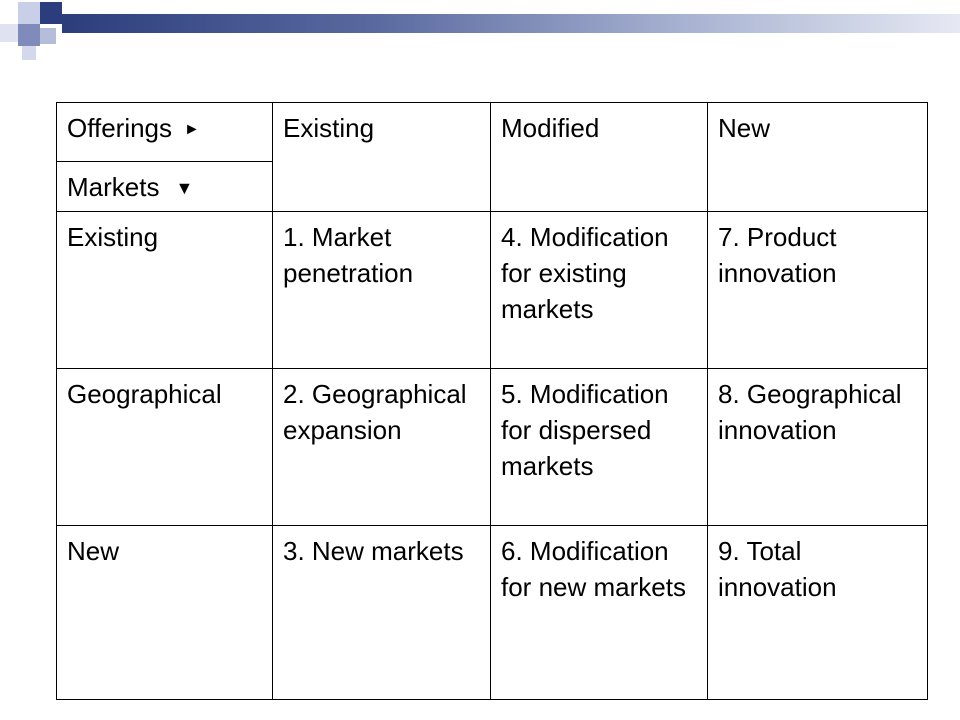  What do you see at coordinates (113, 187) in the screenshot?
I see `markets-label: Markets` at bounding box center [113, 187].